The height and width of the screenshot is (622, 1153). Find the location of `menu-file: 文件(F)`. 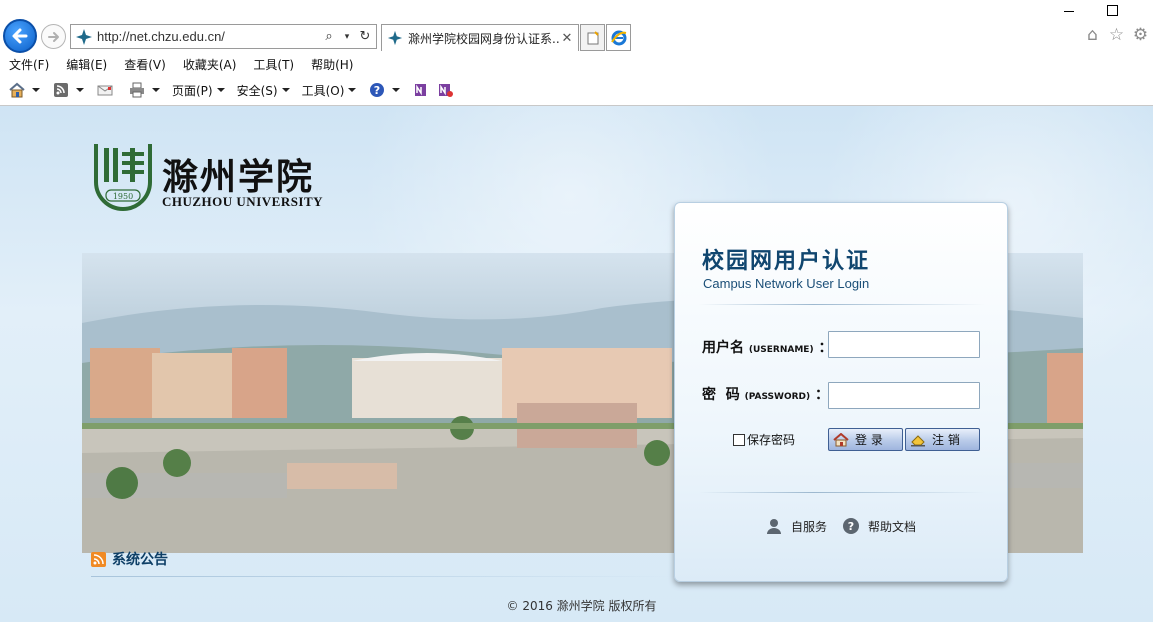

menu-file: 文件(F) is located at coordinates (28, 64).